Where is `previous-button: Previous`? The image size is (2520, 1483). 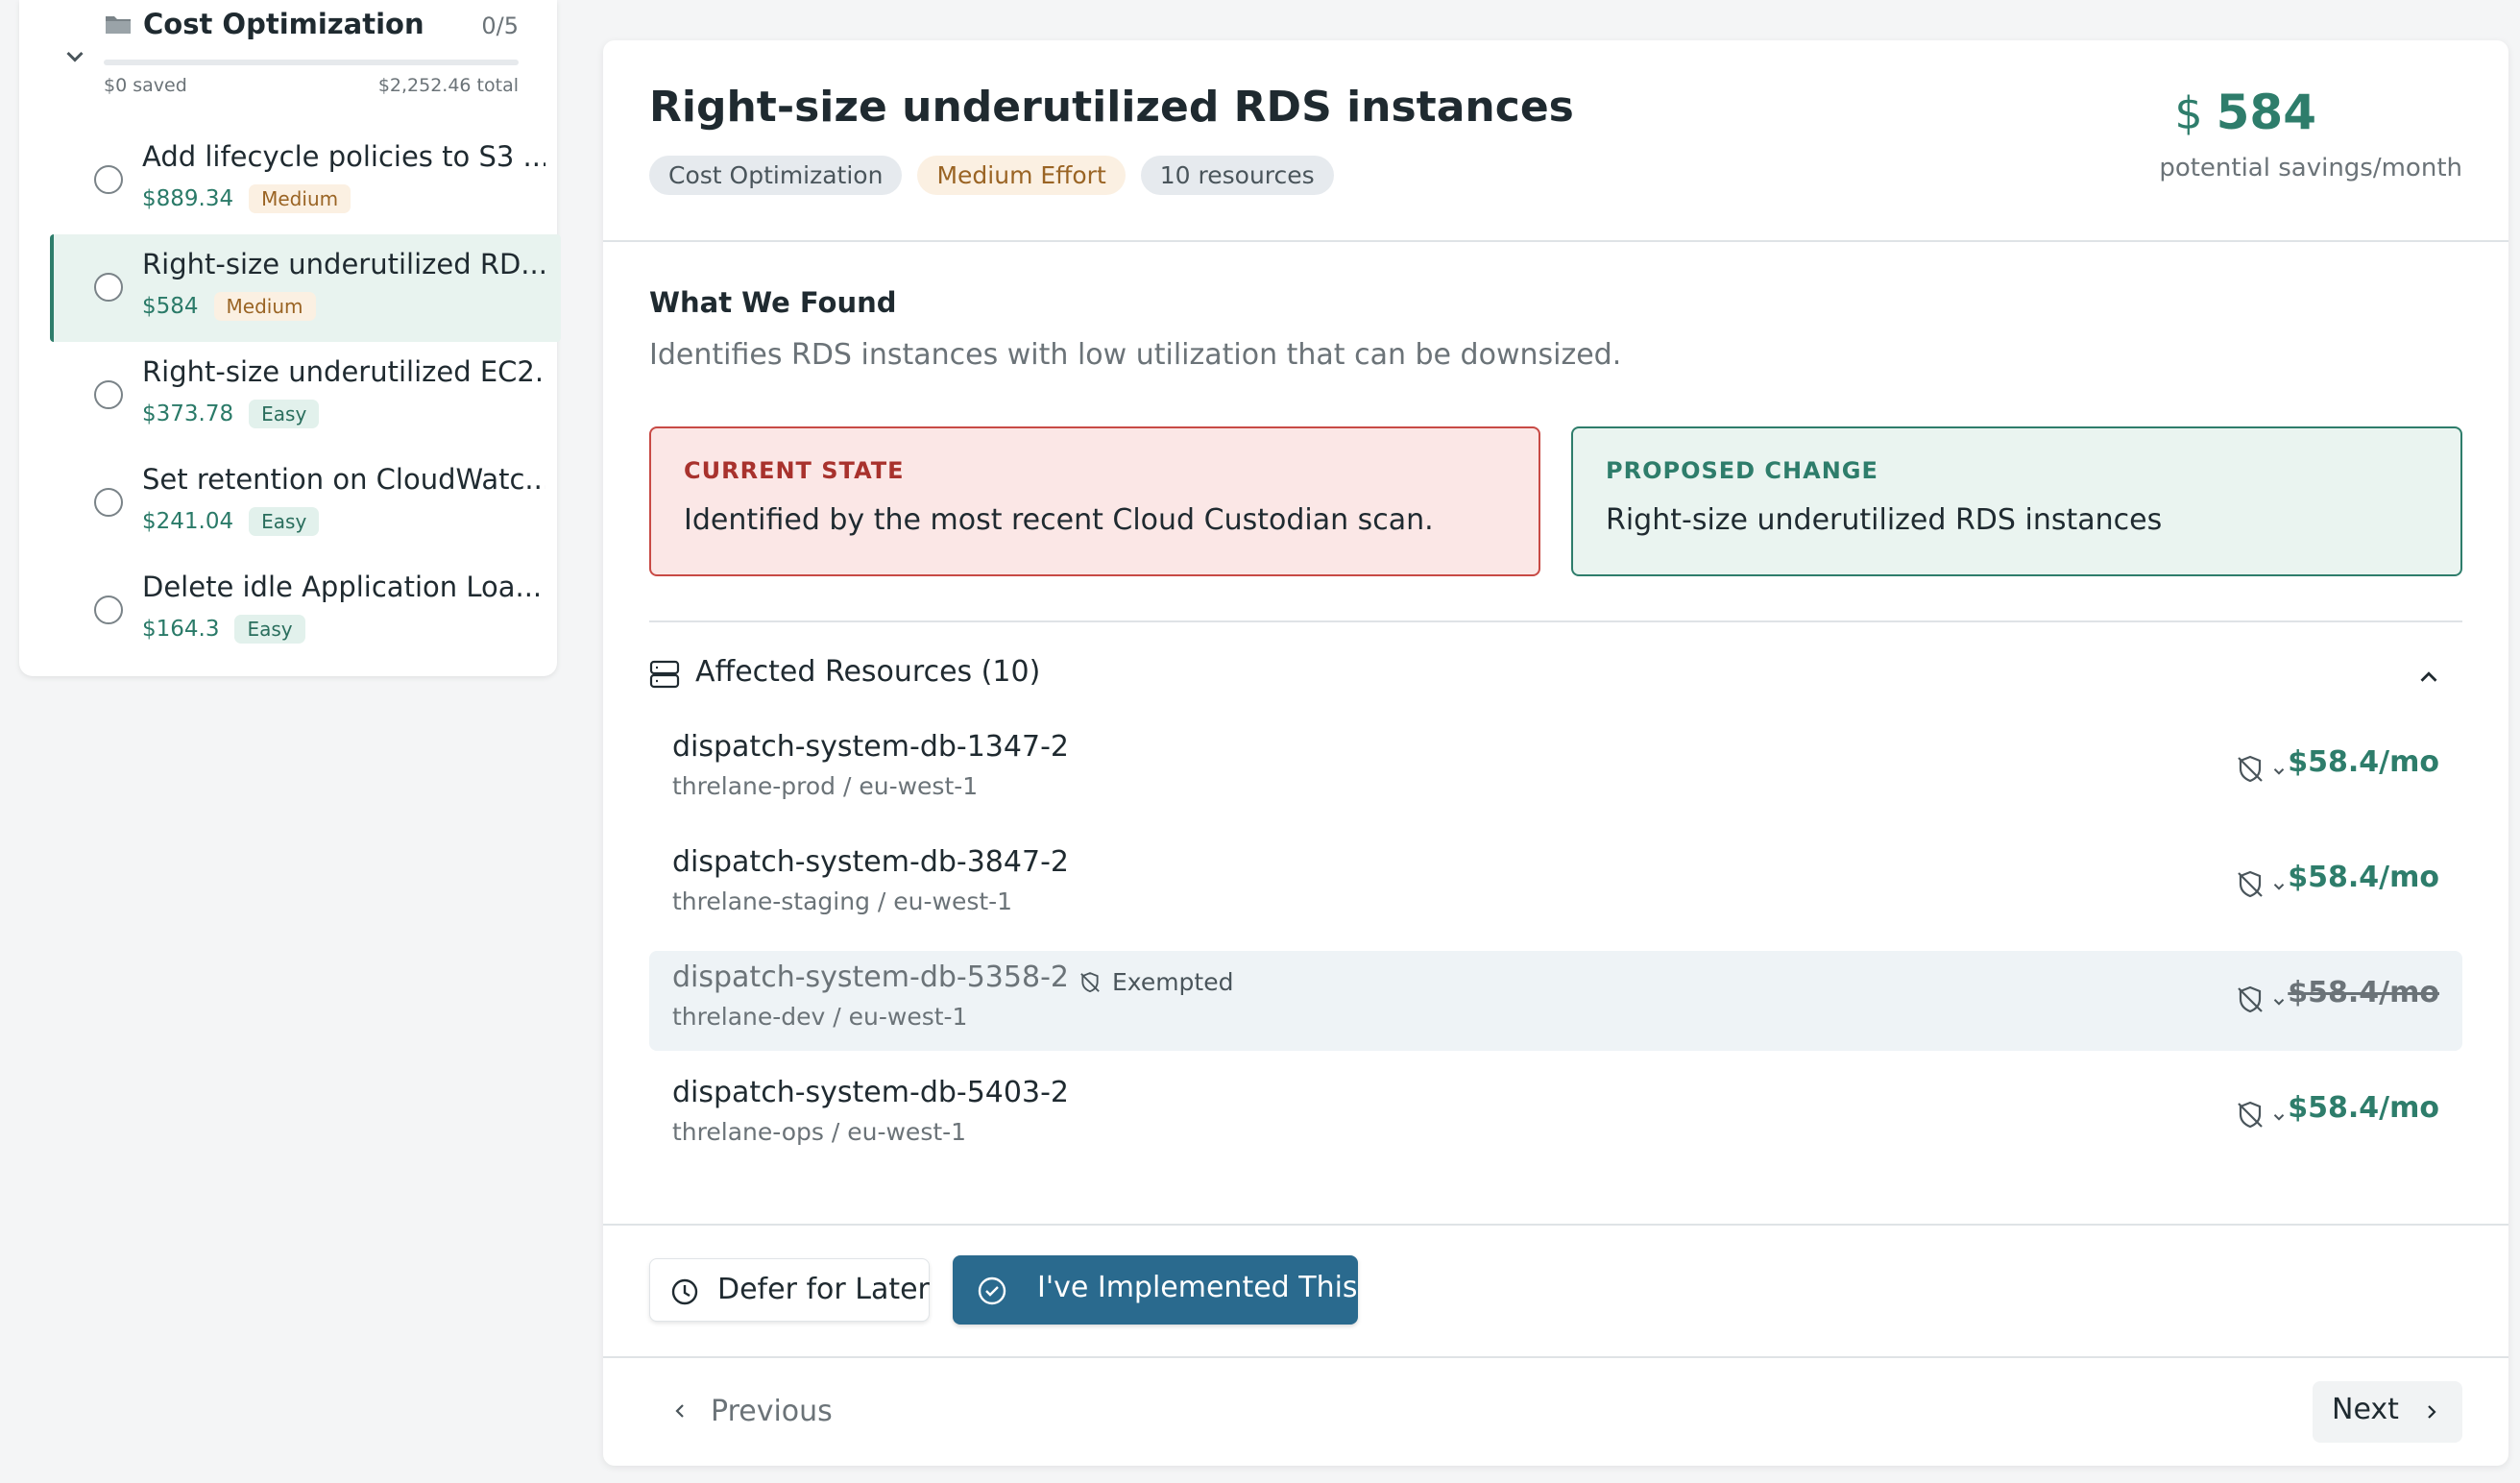
previous-button: Previous is located at coordinates (750, 1411).